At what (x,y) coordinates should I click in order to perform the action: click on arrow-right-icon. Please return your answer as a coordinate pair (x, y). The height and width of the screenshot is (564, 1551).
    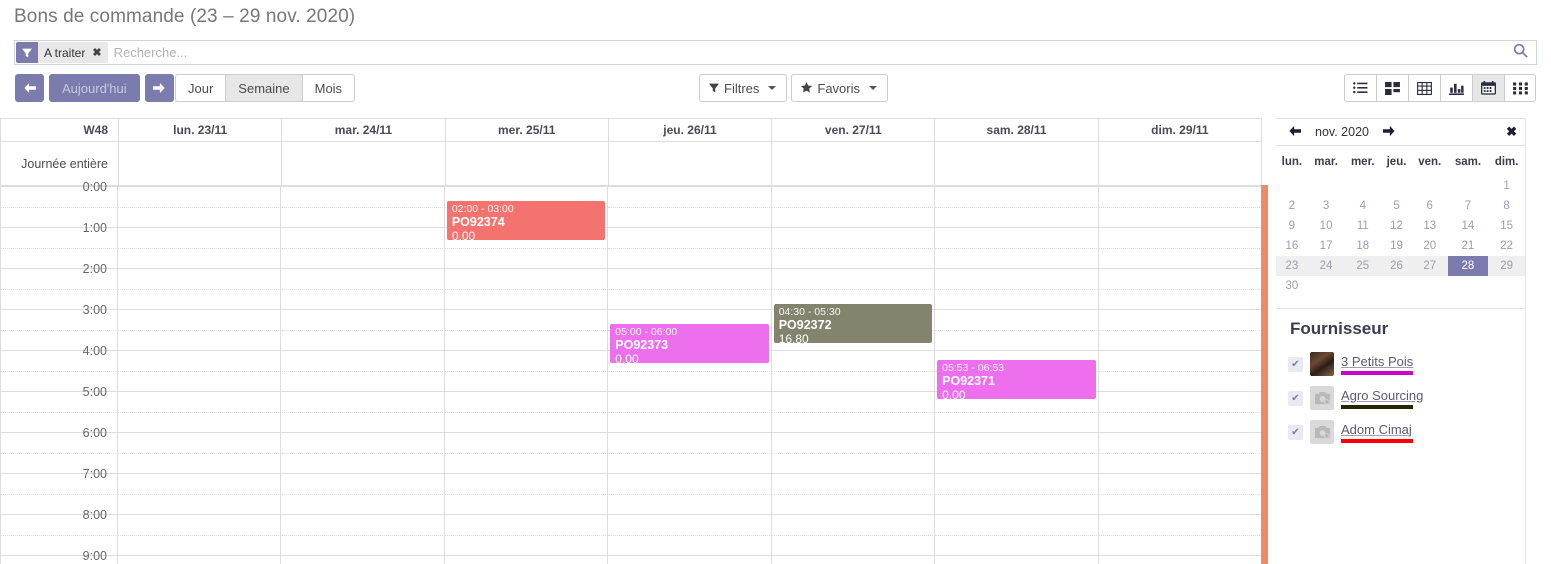
    Looking at the image, I should click on (1389, 132).